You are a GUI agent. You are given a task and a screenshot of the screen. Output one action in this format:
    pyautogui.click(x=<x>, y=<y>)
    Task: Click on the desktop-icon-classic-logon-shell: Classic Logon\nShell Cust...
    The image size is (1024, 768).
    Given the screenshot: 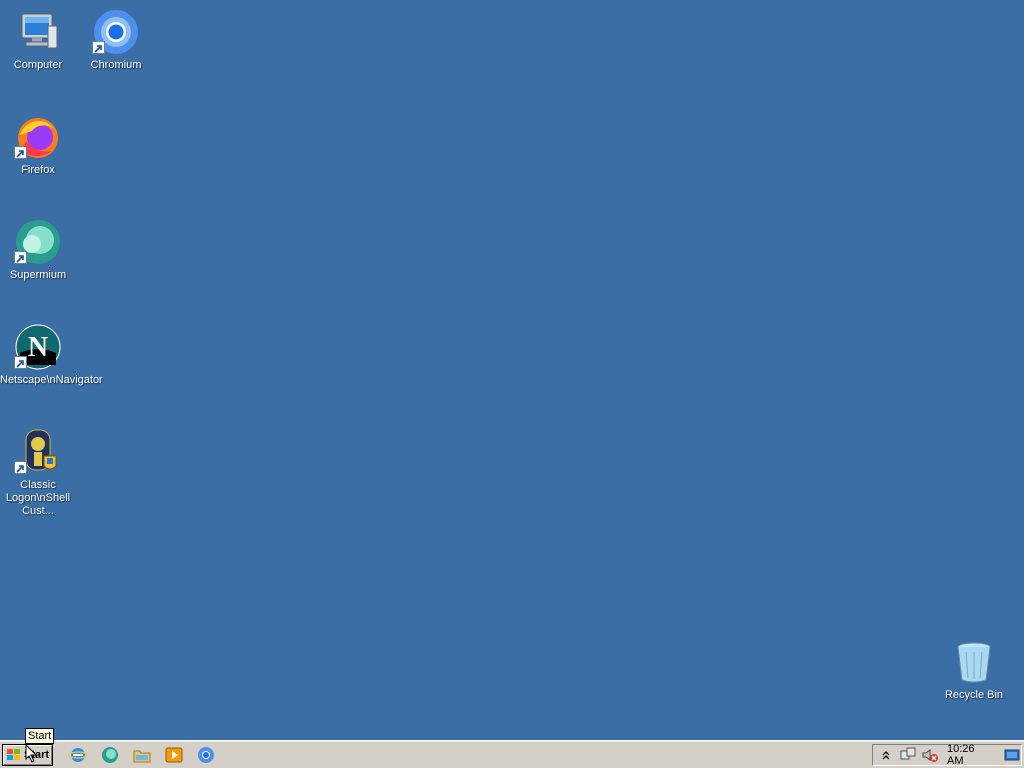 What is the action you would take?
    pyautogui.click(x=38, y=473)
    